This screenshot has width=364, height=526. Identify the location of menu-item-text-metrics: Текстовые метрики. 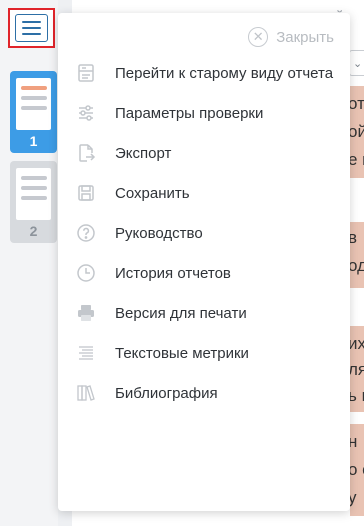
(204, 353).